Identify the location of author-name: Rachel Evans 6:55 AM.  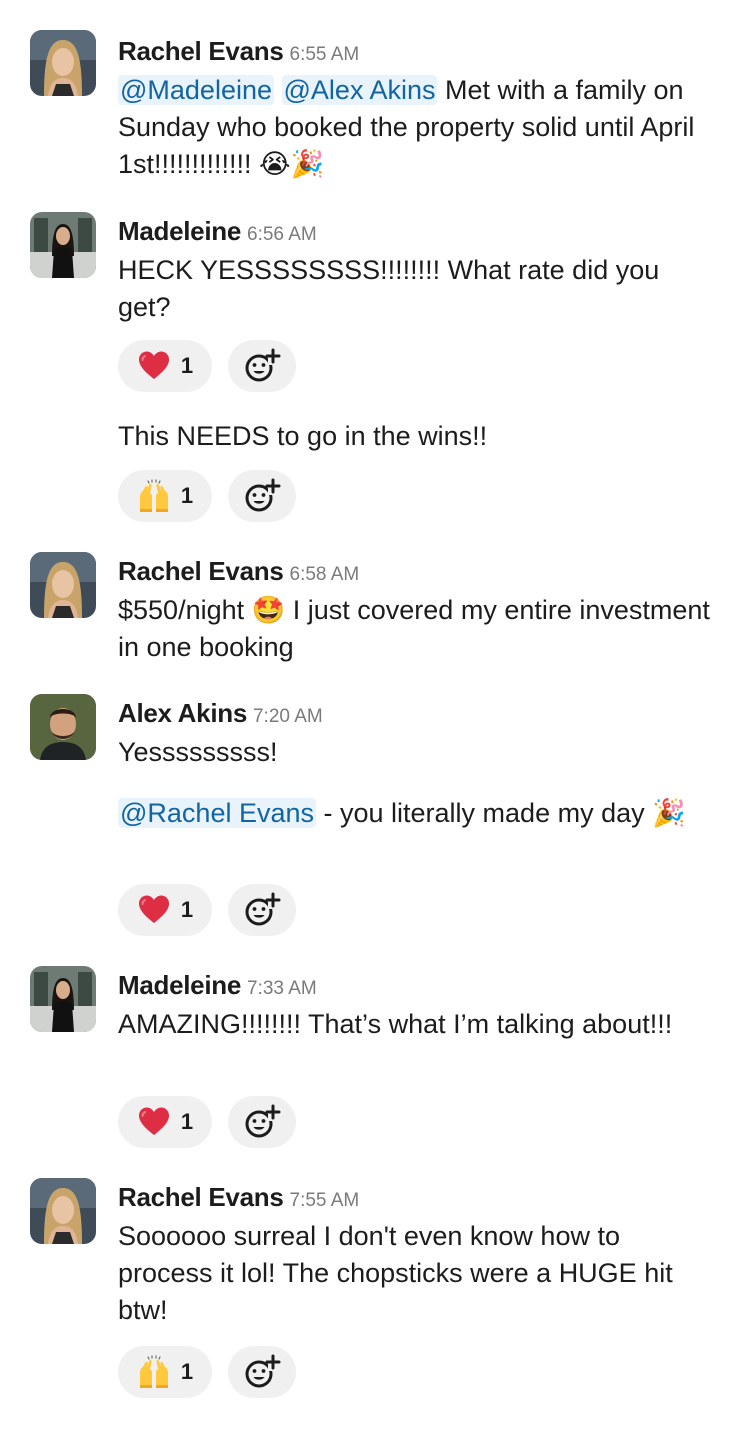
(238, 51).